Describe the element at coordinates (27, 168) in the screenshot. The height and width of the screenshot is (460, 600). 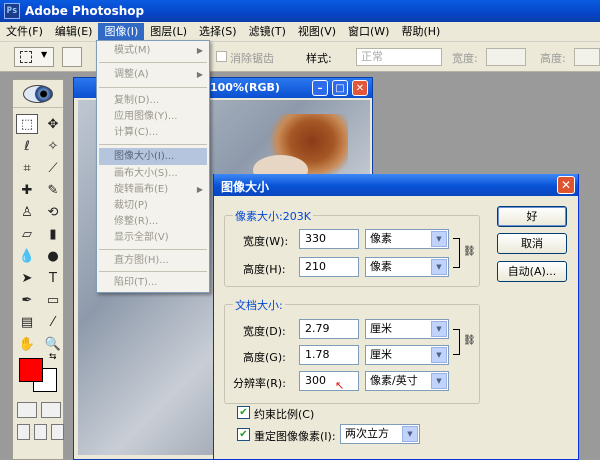
I see `crop-icon: ⌗` at that location.